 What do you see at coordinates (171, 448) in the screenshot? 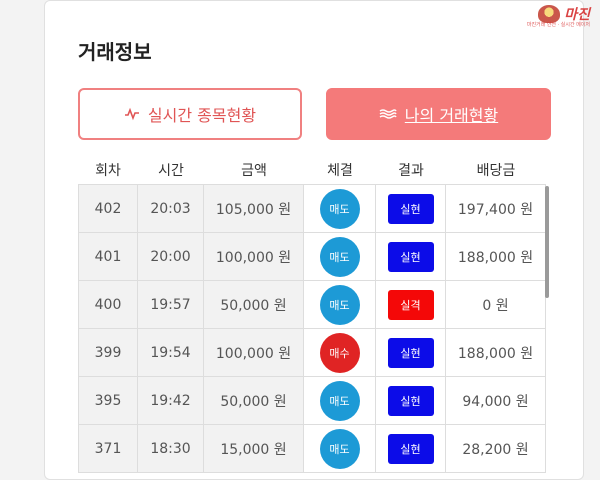
I see `time-cell: 18:30` at bounding box center [171, 448].